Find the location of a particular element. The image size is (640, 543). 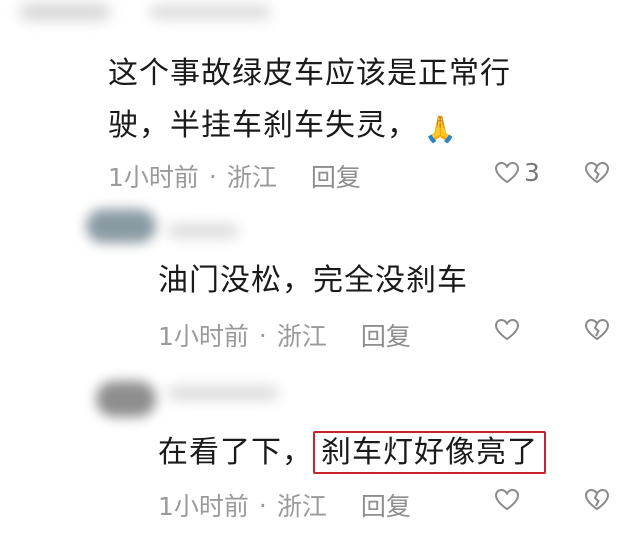

comment-text: 这个事故绿皮车应该是正常行 is located at coordinates (309, 74).